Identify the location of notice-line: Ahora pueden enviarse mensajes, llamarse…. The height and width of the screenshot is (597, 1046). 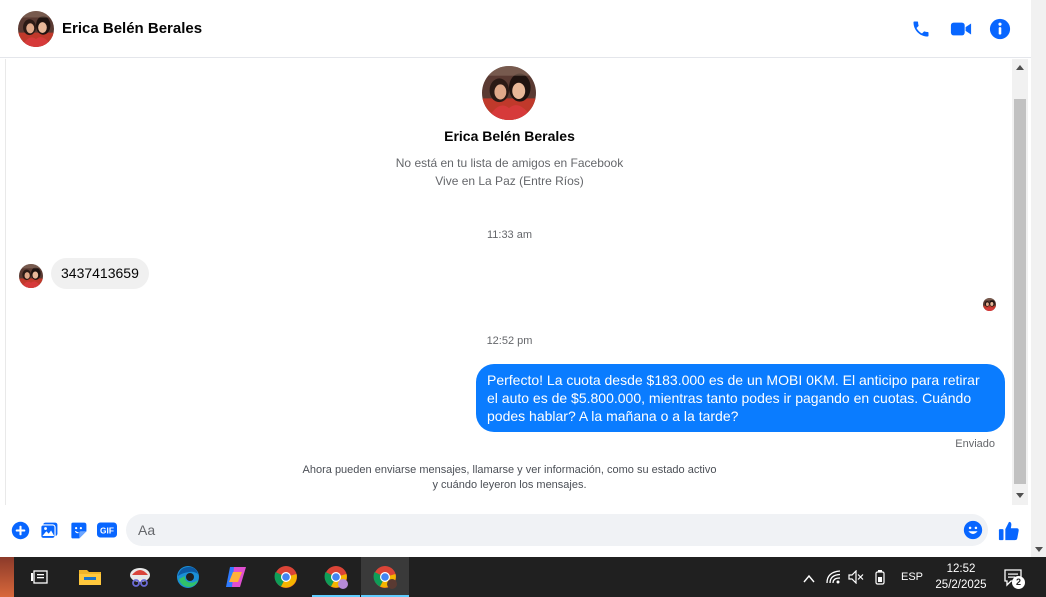
(509, 470).